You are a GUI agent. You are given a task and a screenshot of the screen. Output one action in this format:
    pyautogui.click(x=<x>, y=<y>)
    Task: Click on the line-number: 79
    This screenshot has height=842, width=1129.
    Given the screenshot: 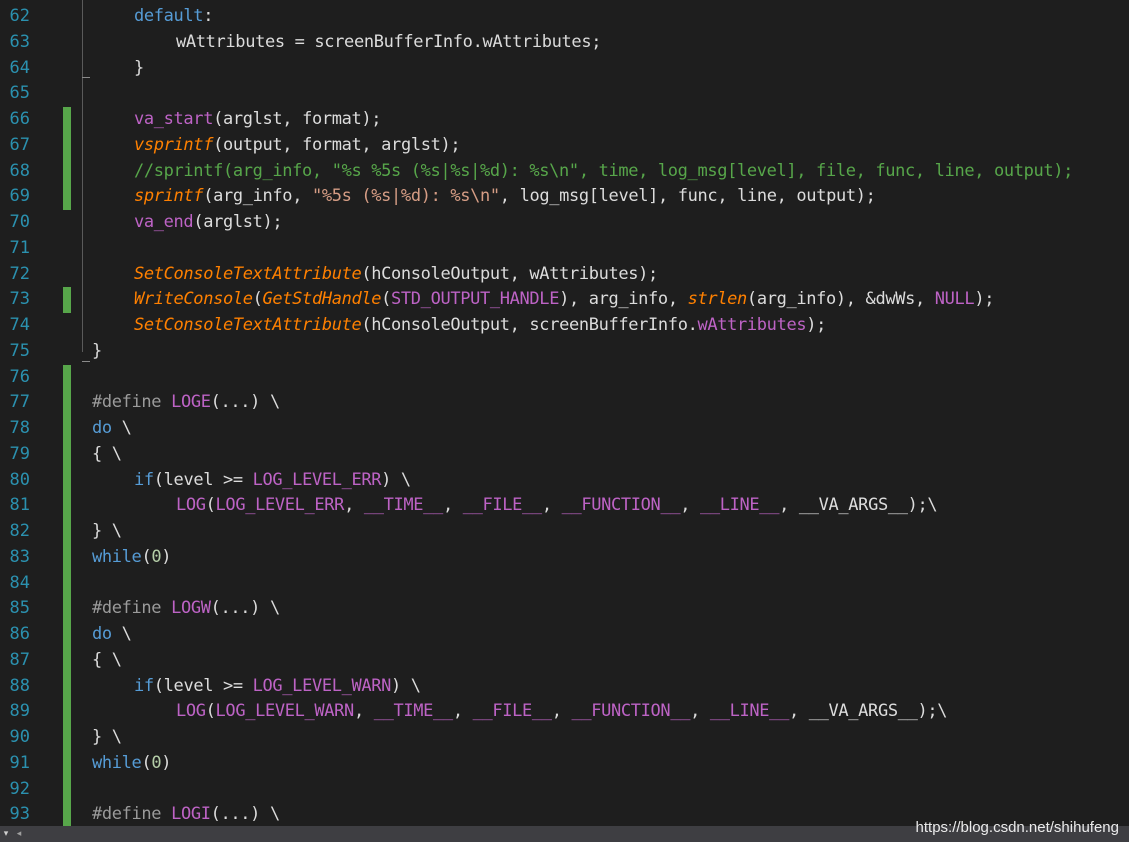 What is the action you would take?
    pyautogui.click(x=19, y=453)
    